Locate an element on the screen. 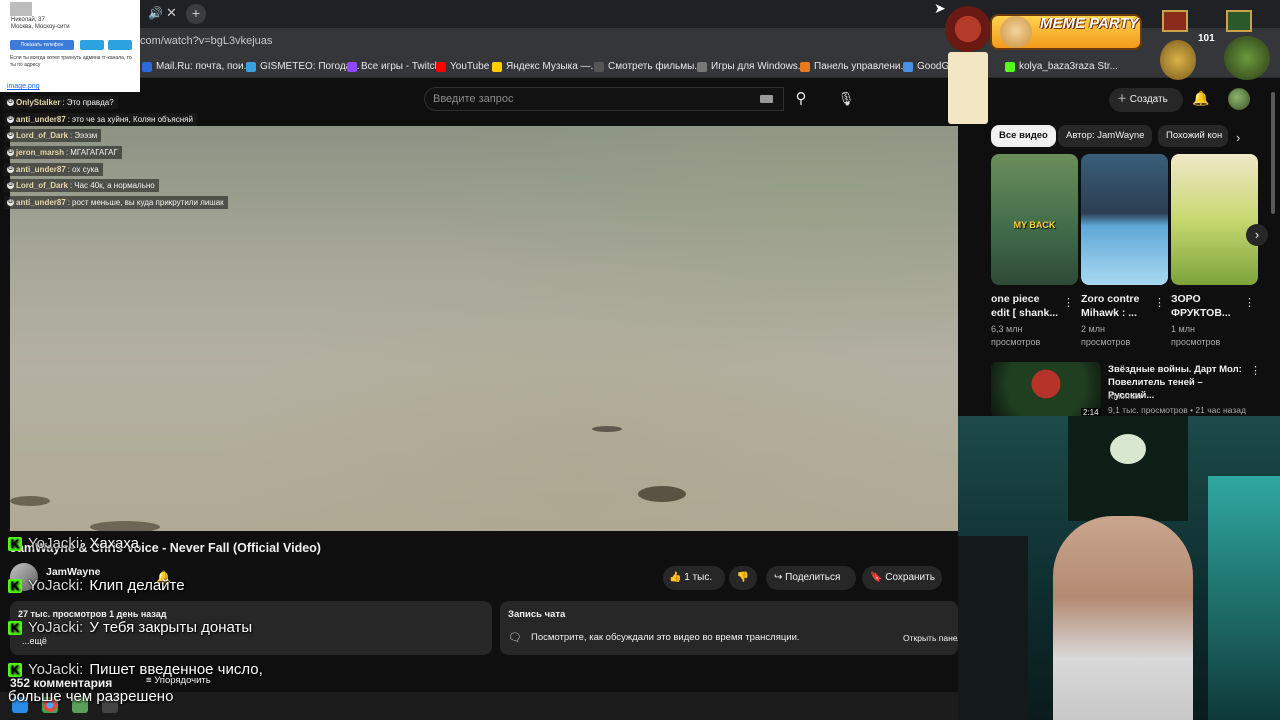  streamer-webcam is located at coordinates (1119, 568).